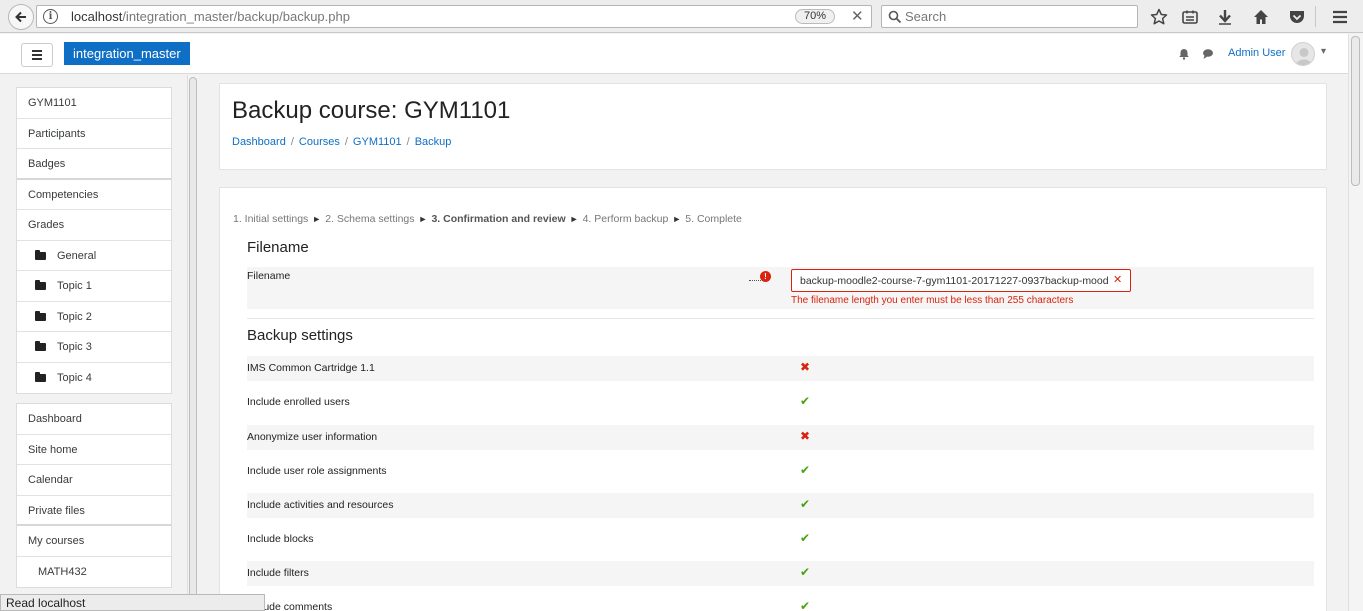  I want to click on breadcrumb-courses: Courses, so click(319, 142).